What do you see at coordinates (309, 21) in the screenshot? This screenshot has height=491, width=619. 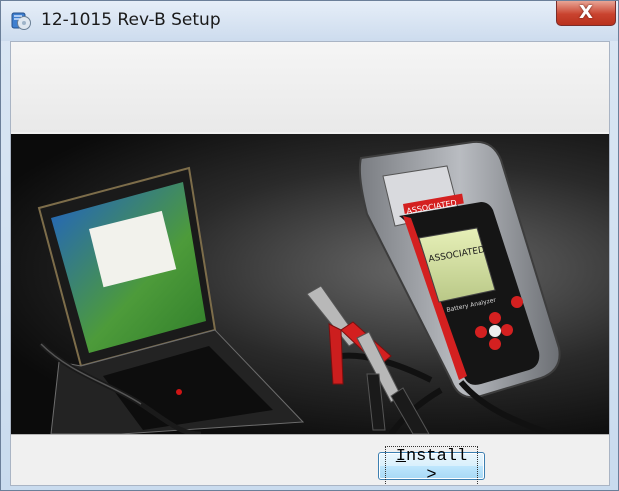 I see `title-bar: 12-1015 Rev-B Setup X` at bounding box center [309, 21].